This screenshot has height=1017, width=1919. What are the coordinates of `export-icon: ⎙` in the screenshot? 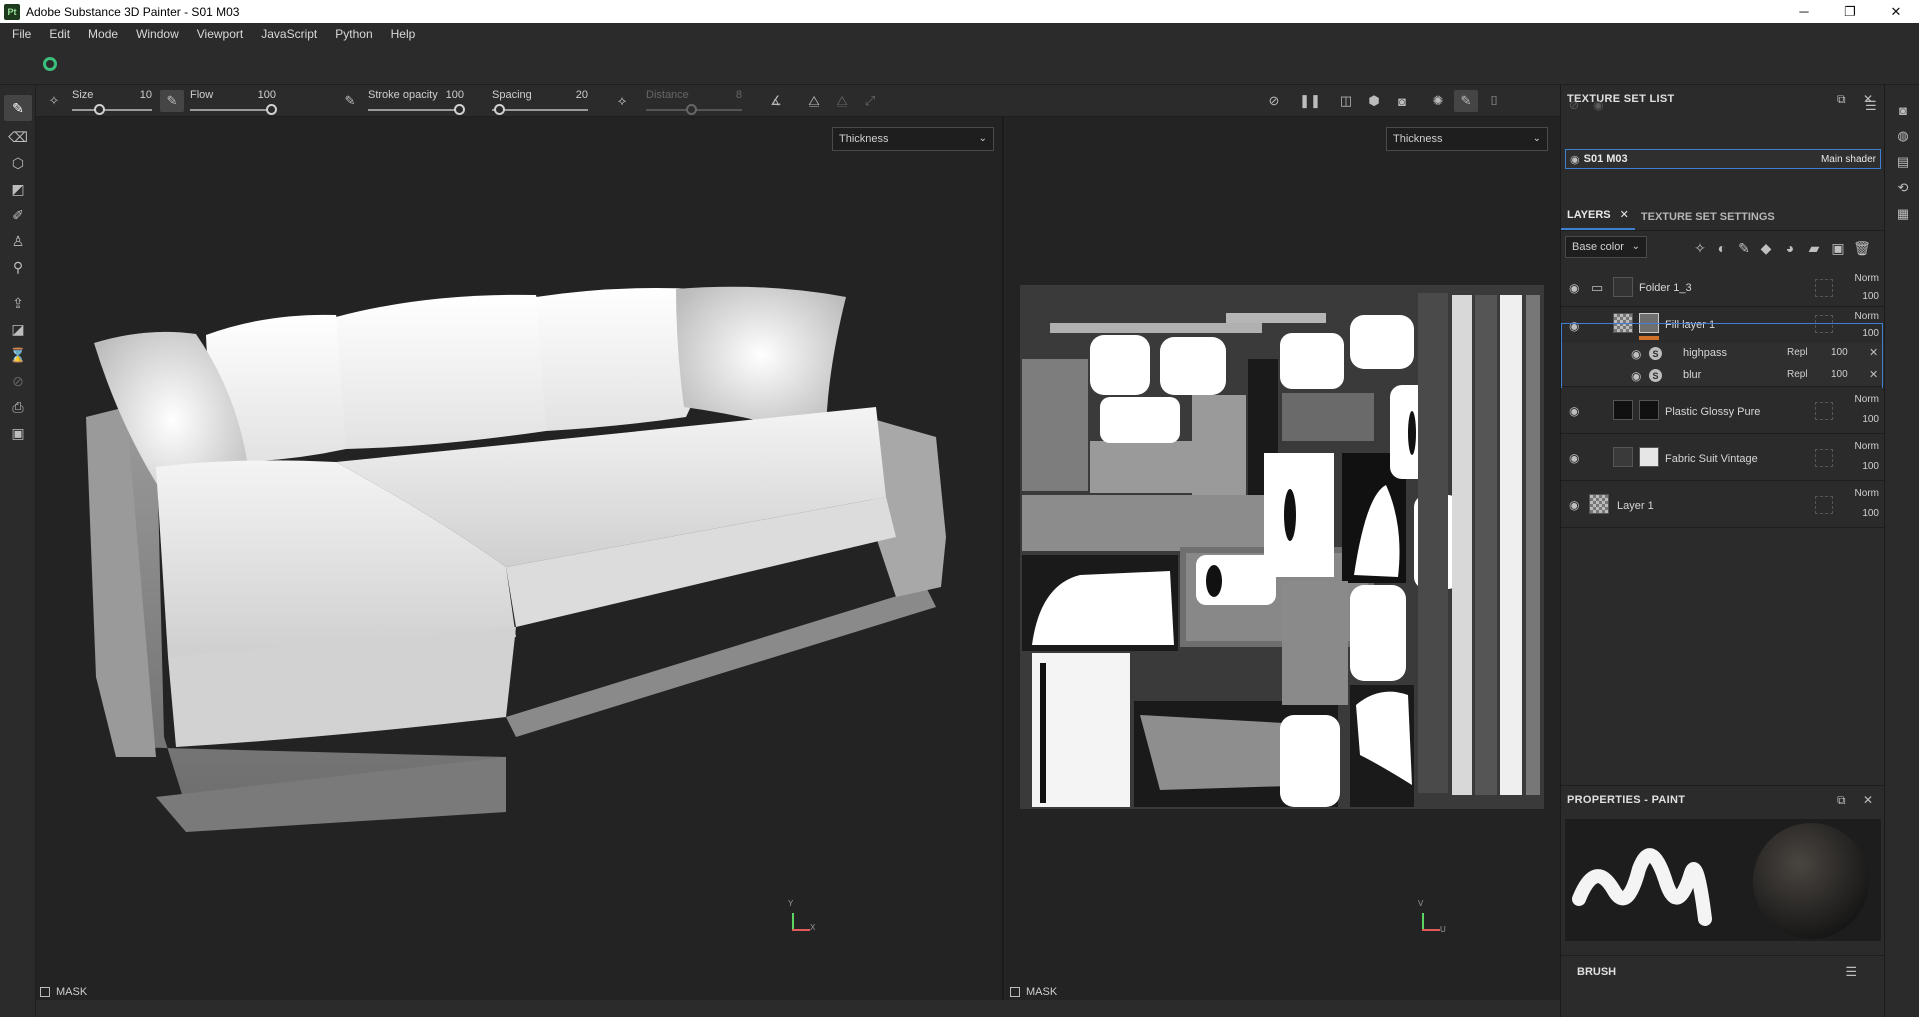 It's located at (18, 407).